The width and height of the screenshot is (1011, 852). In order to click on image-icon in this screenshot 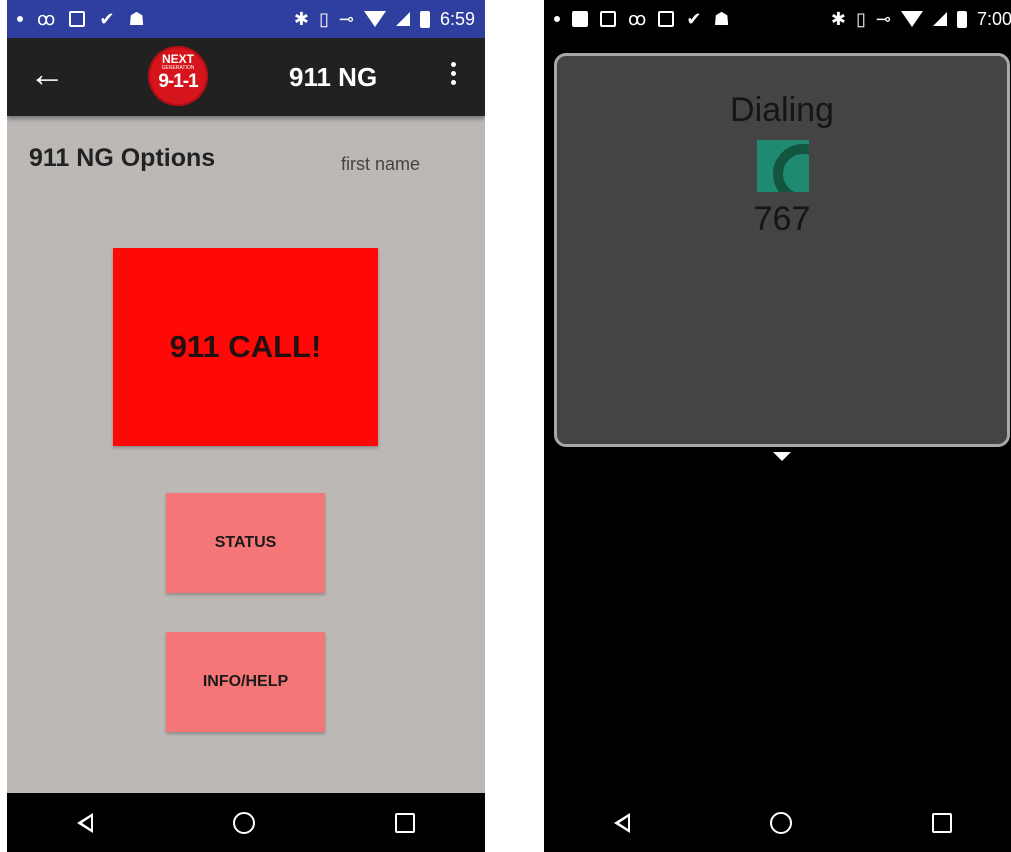, I will do `click(608, 19)`.